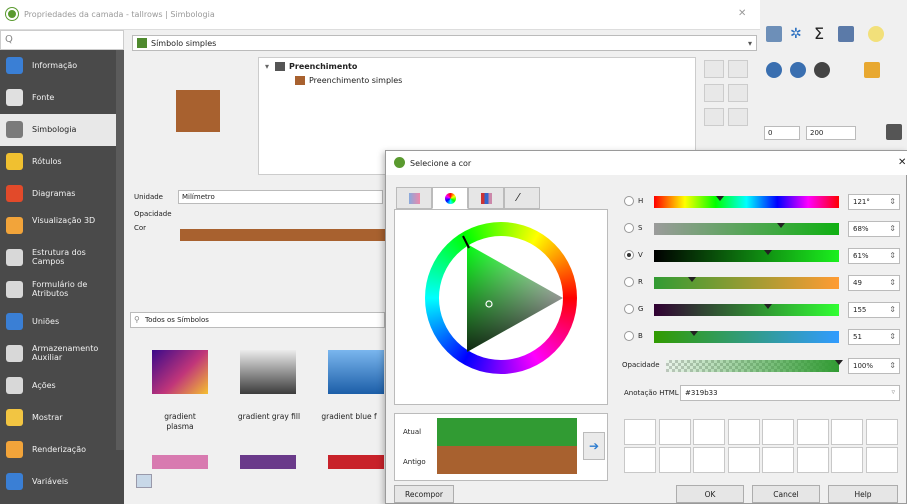 The image size is (907, 504). Describe the element at coordinates (714, 69) in the screenshot. I see `add-layer-button` at that location.